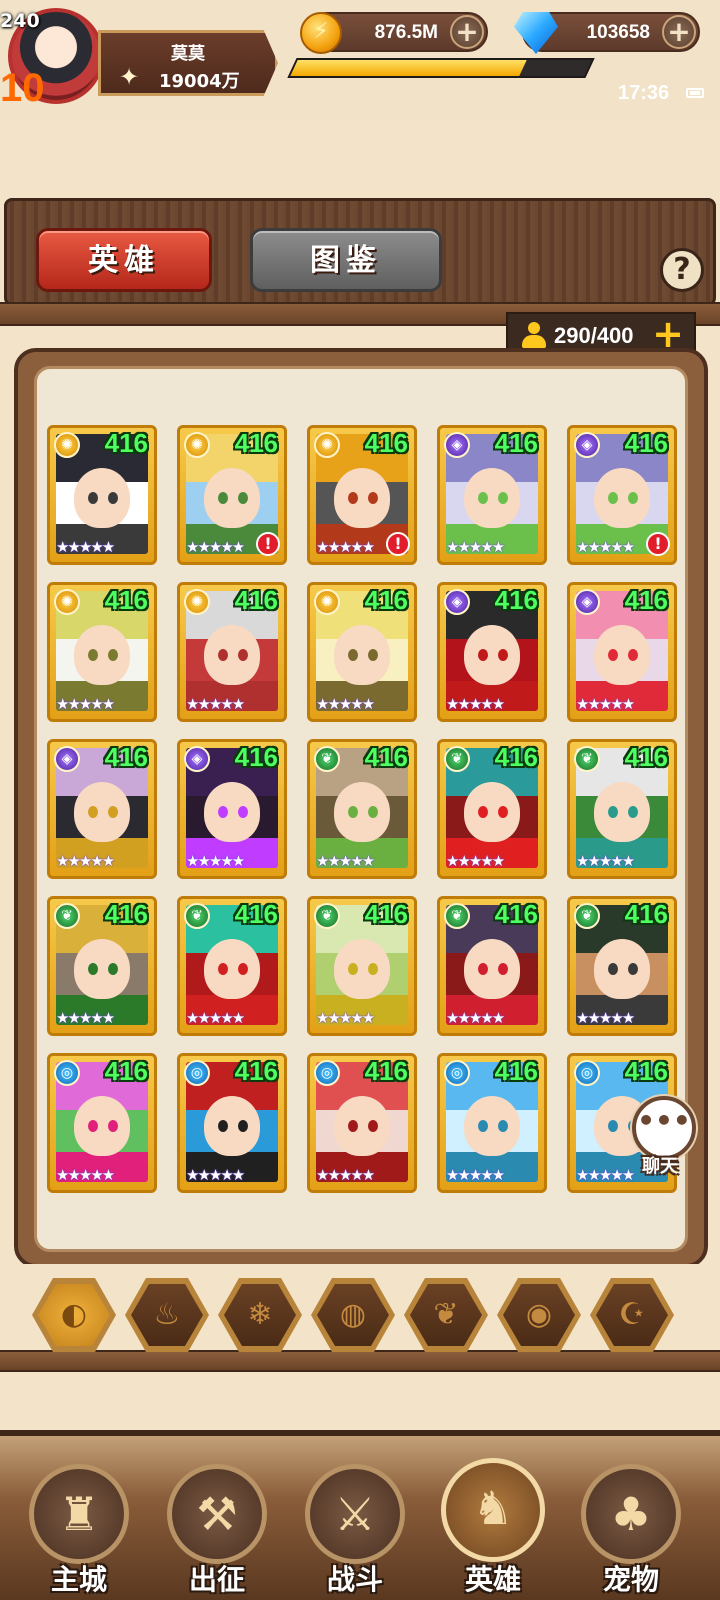 This screenshot has width=720, height=1600. I want to click on add-gold-button: +, so click(467, 32).